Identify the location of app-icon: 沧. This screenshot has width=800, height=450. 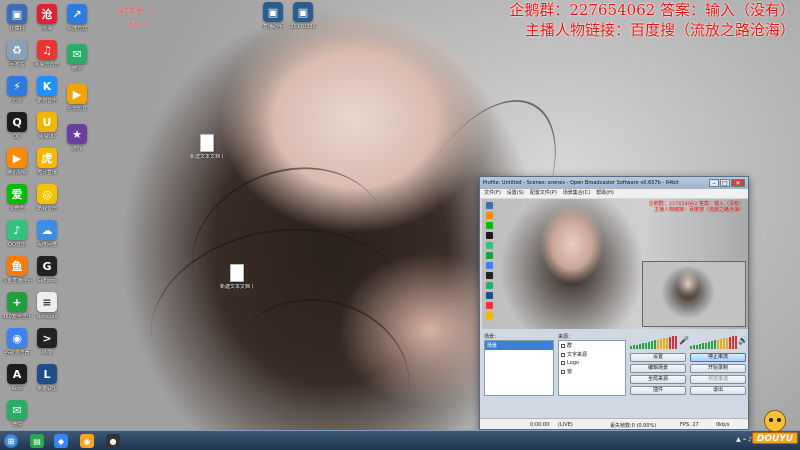
(47, 14).